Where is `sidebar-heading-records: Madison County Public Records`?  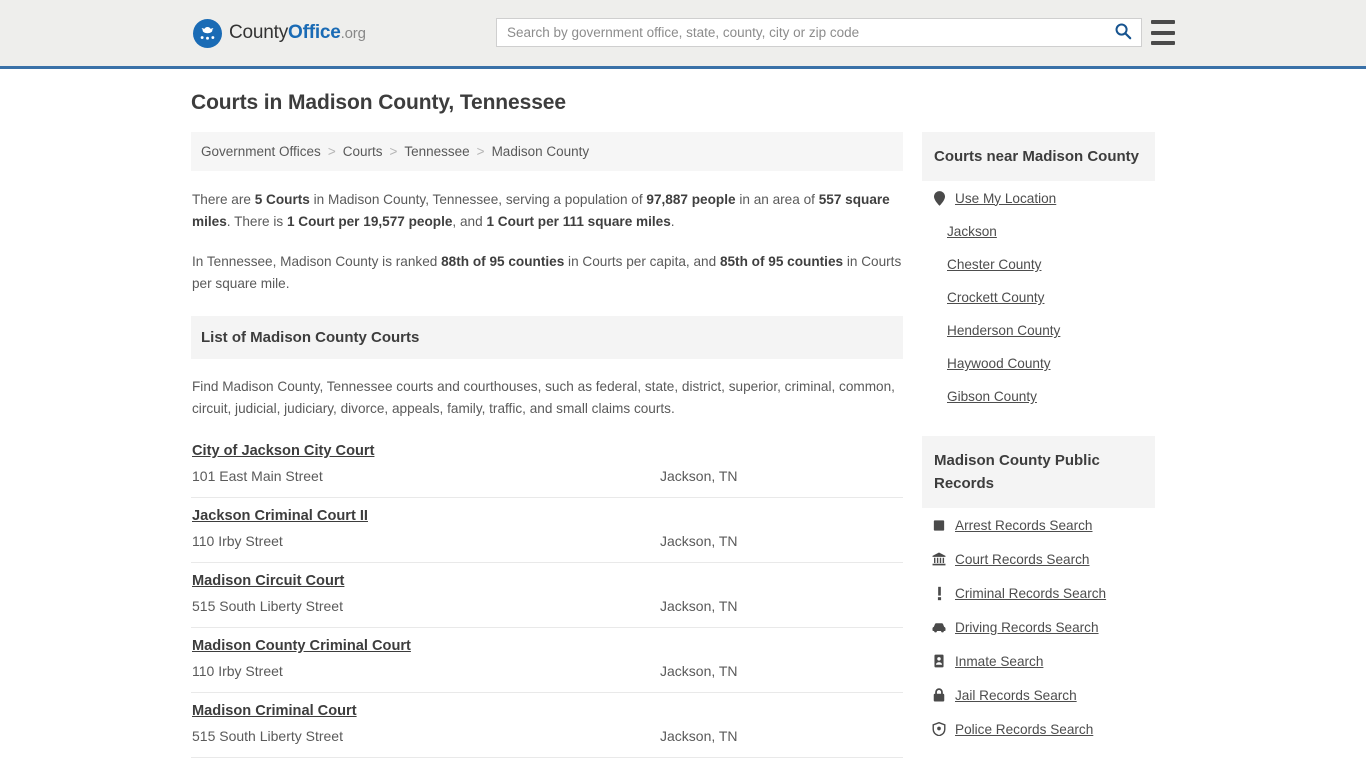 sidebar-heading-records: Madison County Public Records is located at coordinates (1038, 472).